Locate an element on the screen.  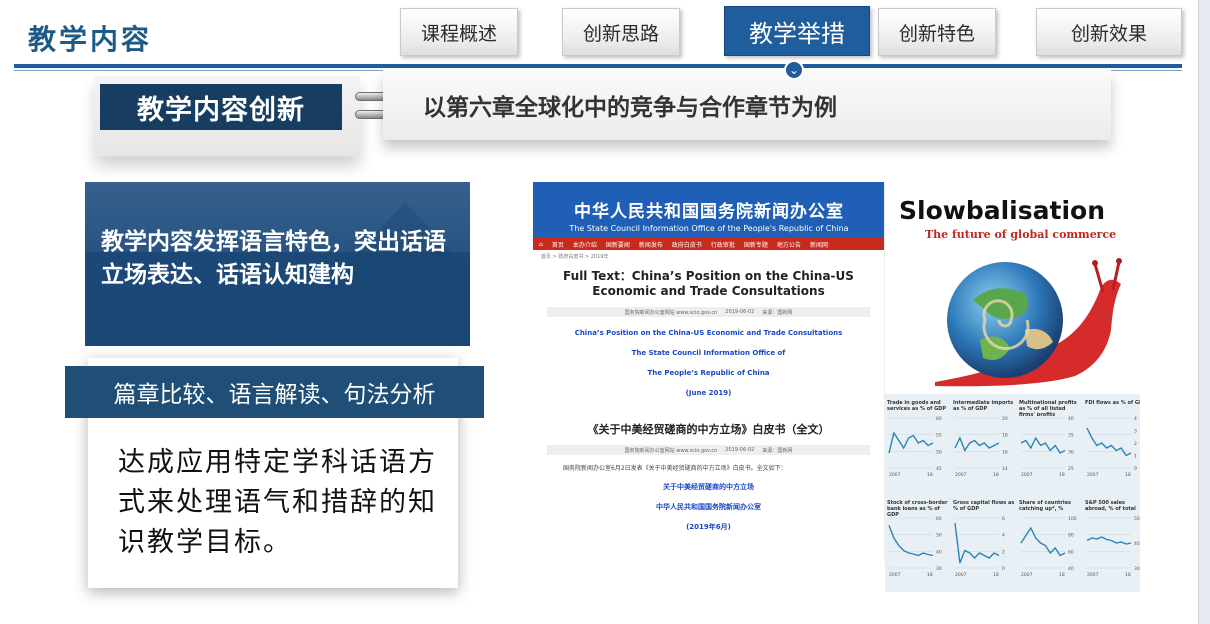
web-nav-item: 首页 is located at coordinates (557, 245).